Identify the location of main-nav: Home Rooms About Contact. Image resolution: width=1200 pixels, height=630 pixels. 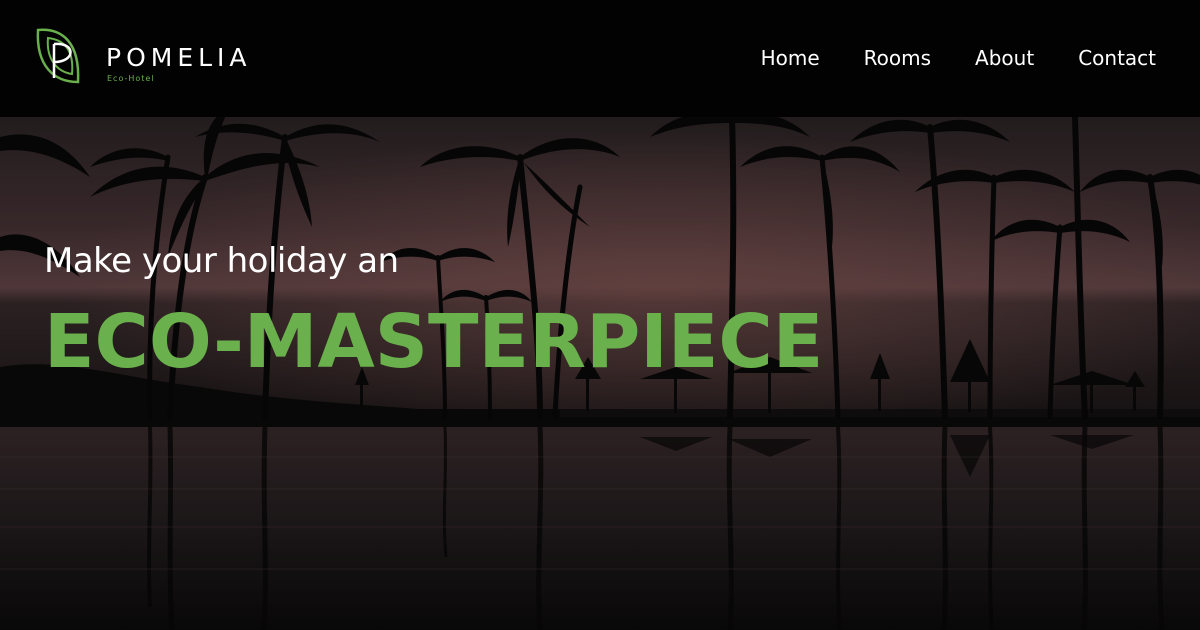
(958, 58).